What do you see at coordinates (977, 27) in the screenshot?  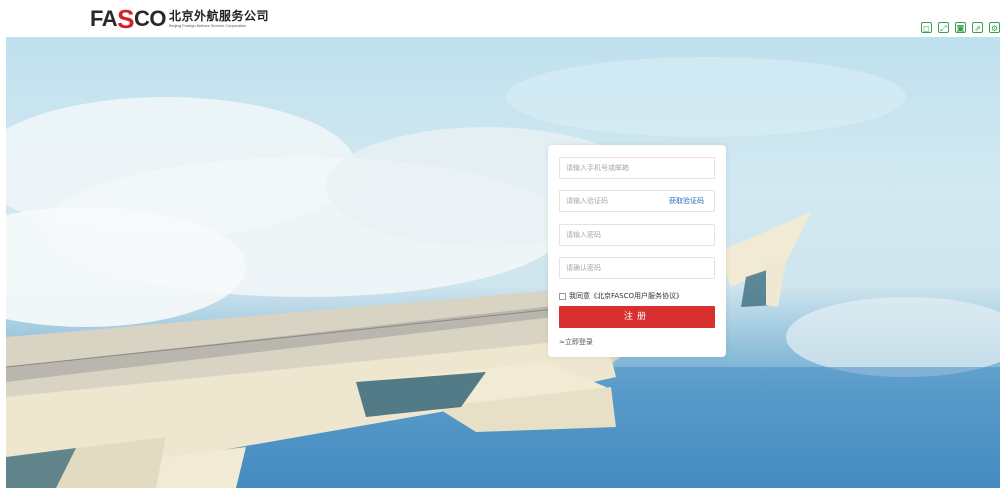 I see `share-icon: ⇗` at bounding box center [977, 27].